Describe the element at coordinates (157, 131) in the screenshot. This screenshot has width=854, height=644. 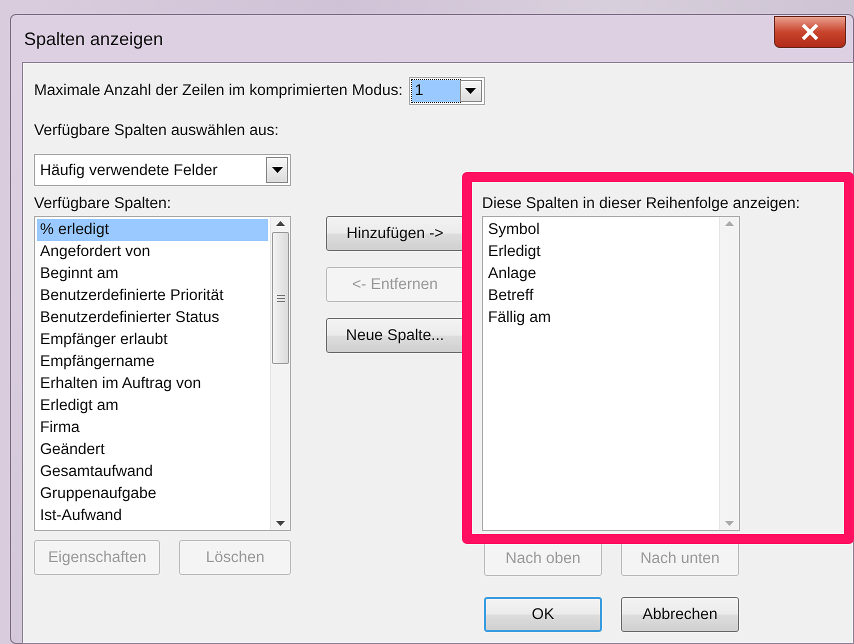
I see `source-label: Verfügbare Spalten auswählen aus:` at that location.